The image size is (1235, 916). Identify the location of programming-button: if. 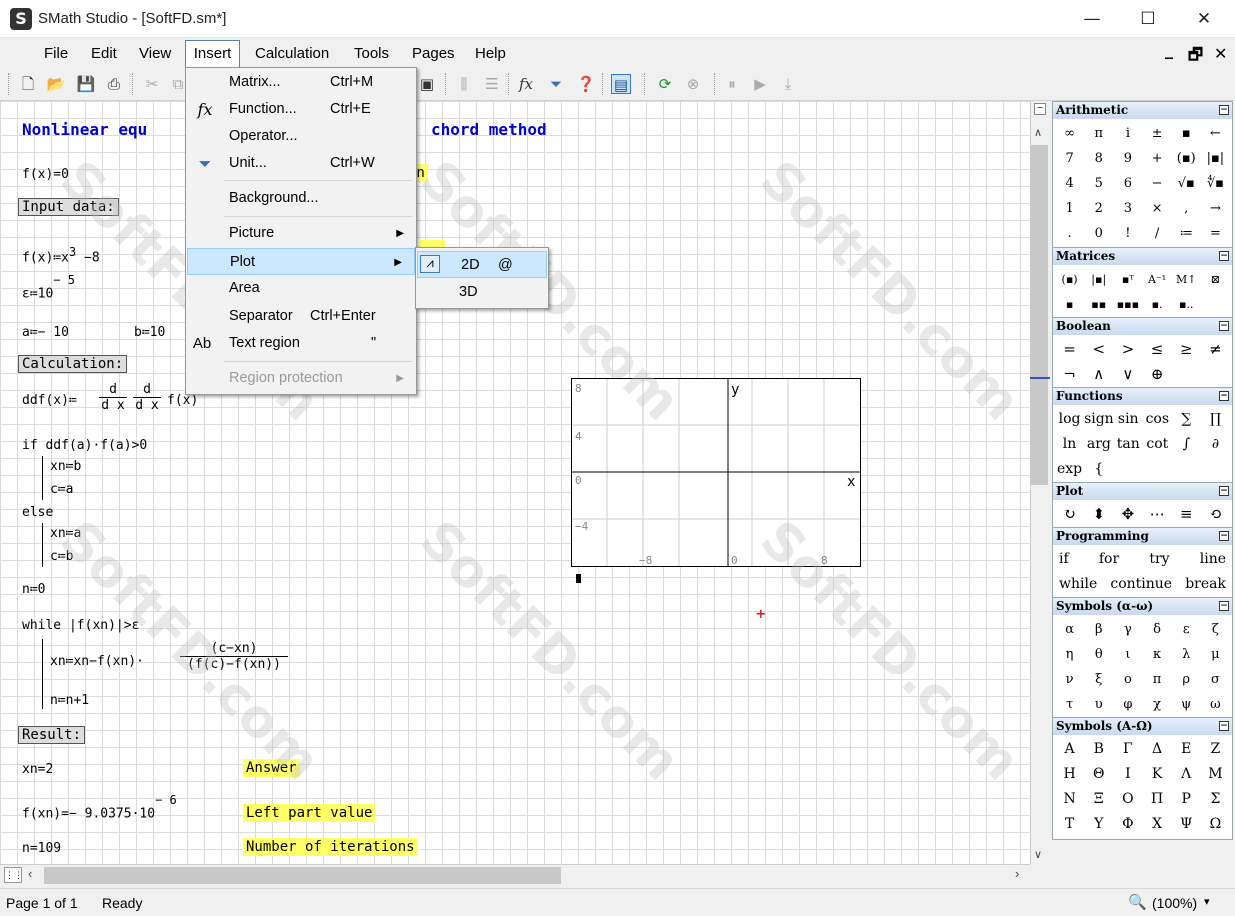
(1064, 559).